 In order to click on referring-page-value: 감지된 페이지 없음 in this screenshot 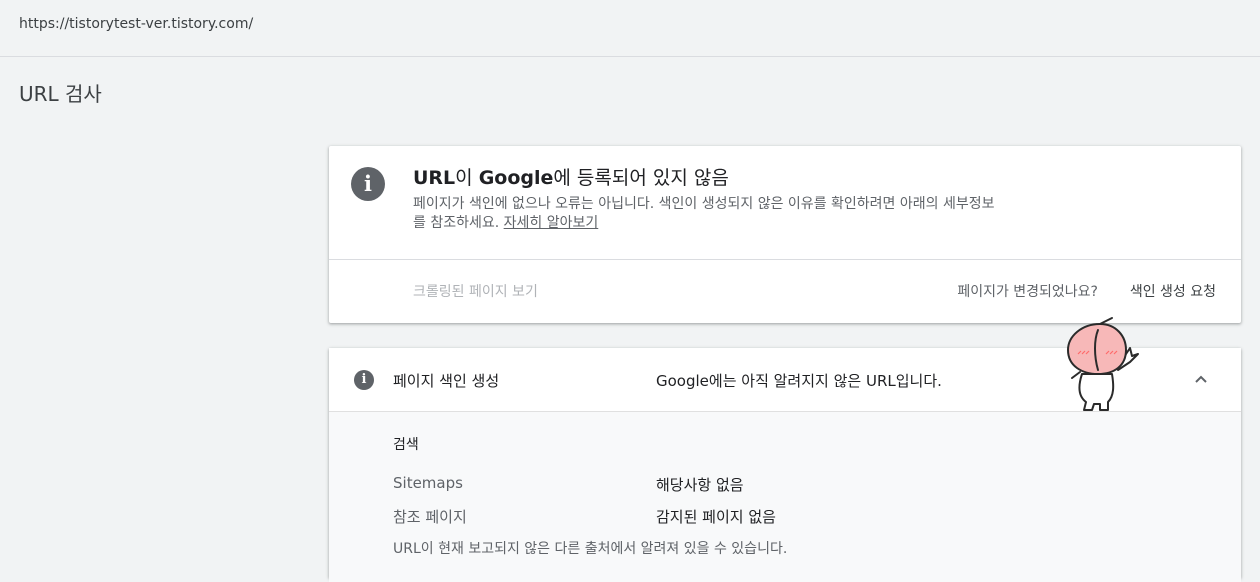, I will do `click(716, 517)`.